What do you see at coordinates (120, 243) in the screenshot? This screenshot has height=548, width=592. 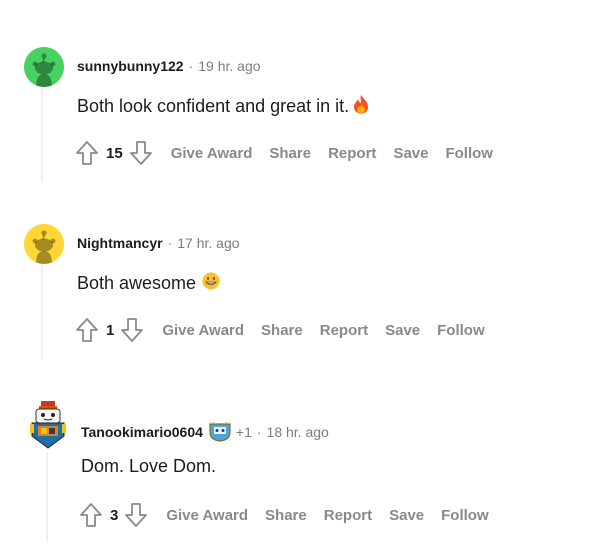 I see `username: Nightmancyr` at bounding box center [120, 243].